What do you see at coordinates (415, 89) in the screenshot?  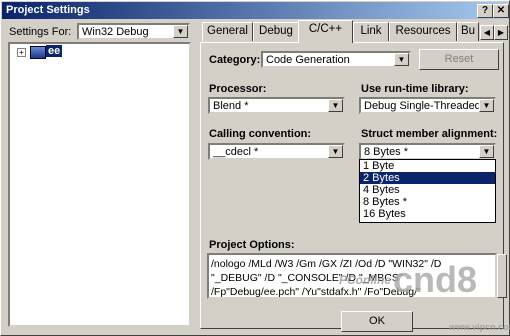 I see `runtime-label: Use run-time library:` at bounding box center [415, 89].